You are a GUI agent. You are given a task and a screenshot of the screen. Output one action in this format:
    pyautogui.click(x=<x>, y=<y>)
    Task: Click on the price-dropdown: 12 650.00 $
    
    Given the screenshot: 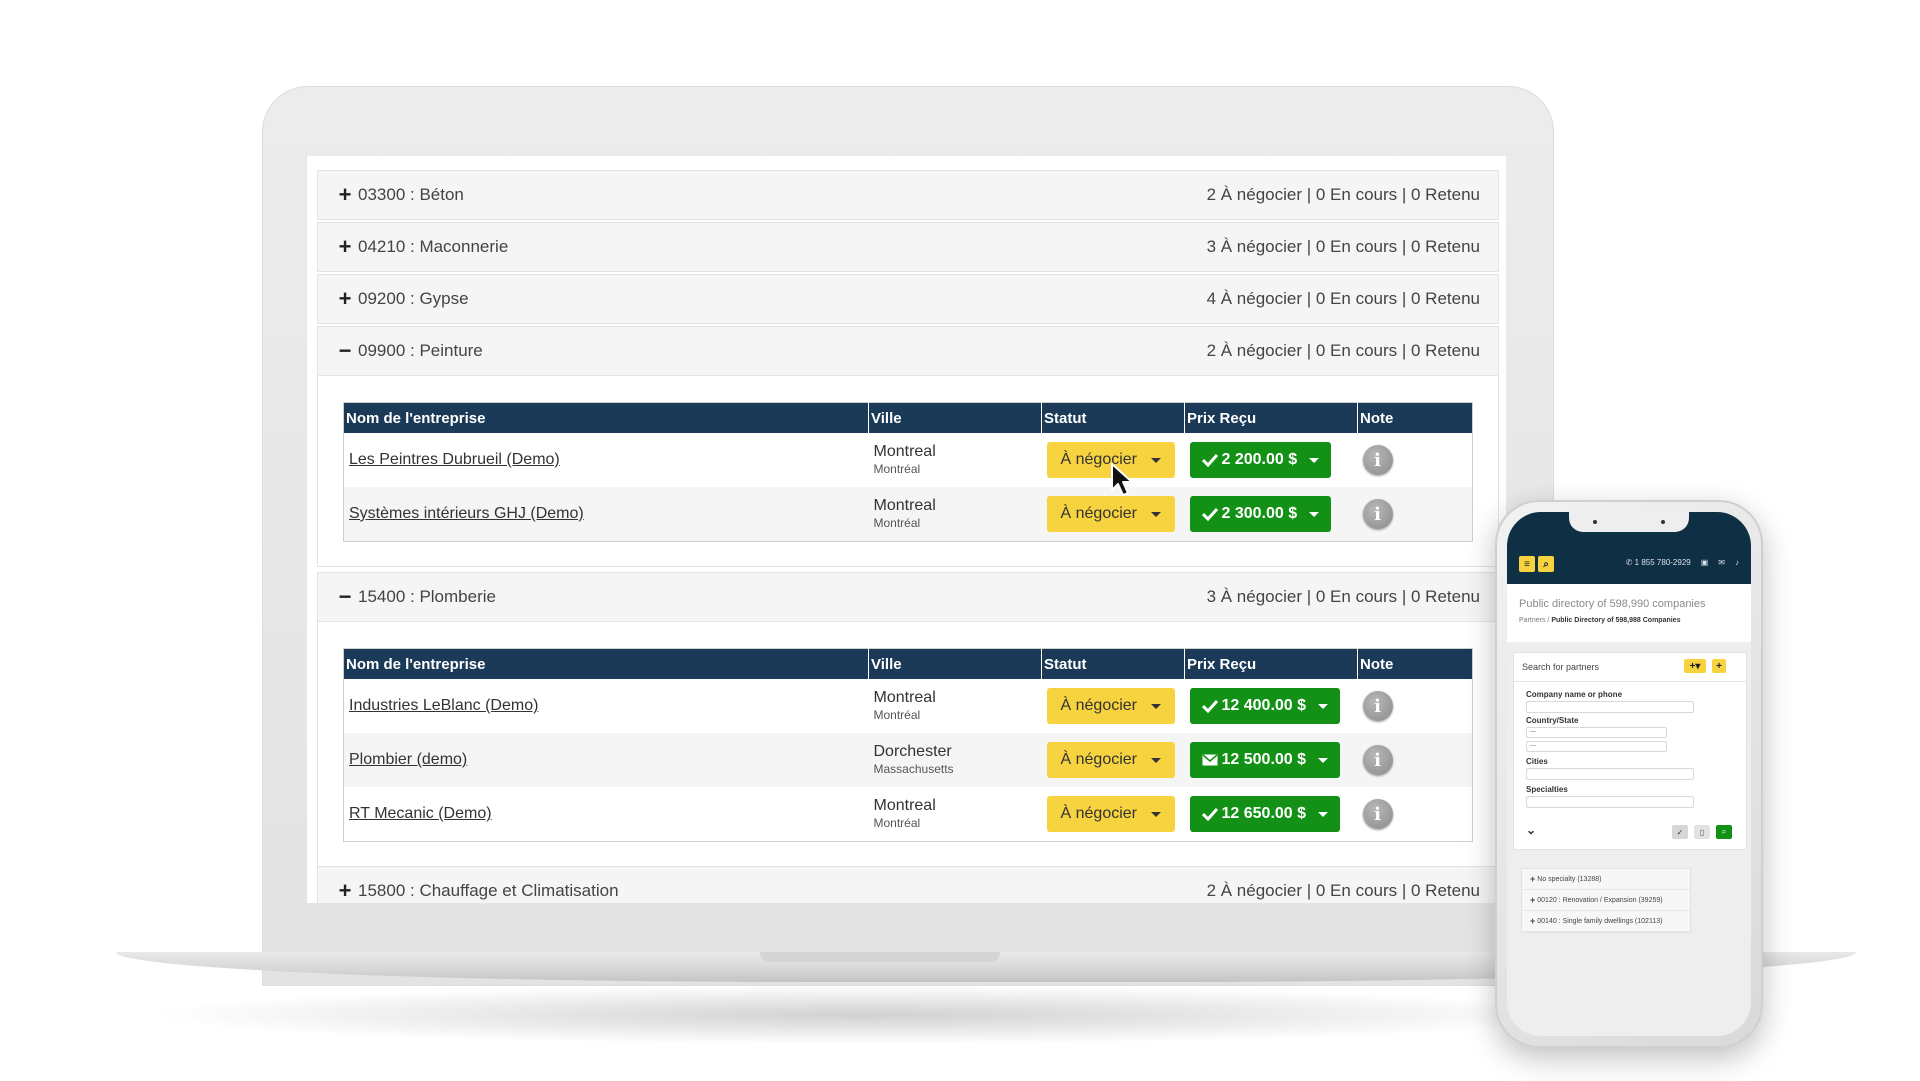 What is the action you would take?
    pyautogui.click(x=1265, y=814)
    